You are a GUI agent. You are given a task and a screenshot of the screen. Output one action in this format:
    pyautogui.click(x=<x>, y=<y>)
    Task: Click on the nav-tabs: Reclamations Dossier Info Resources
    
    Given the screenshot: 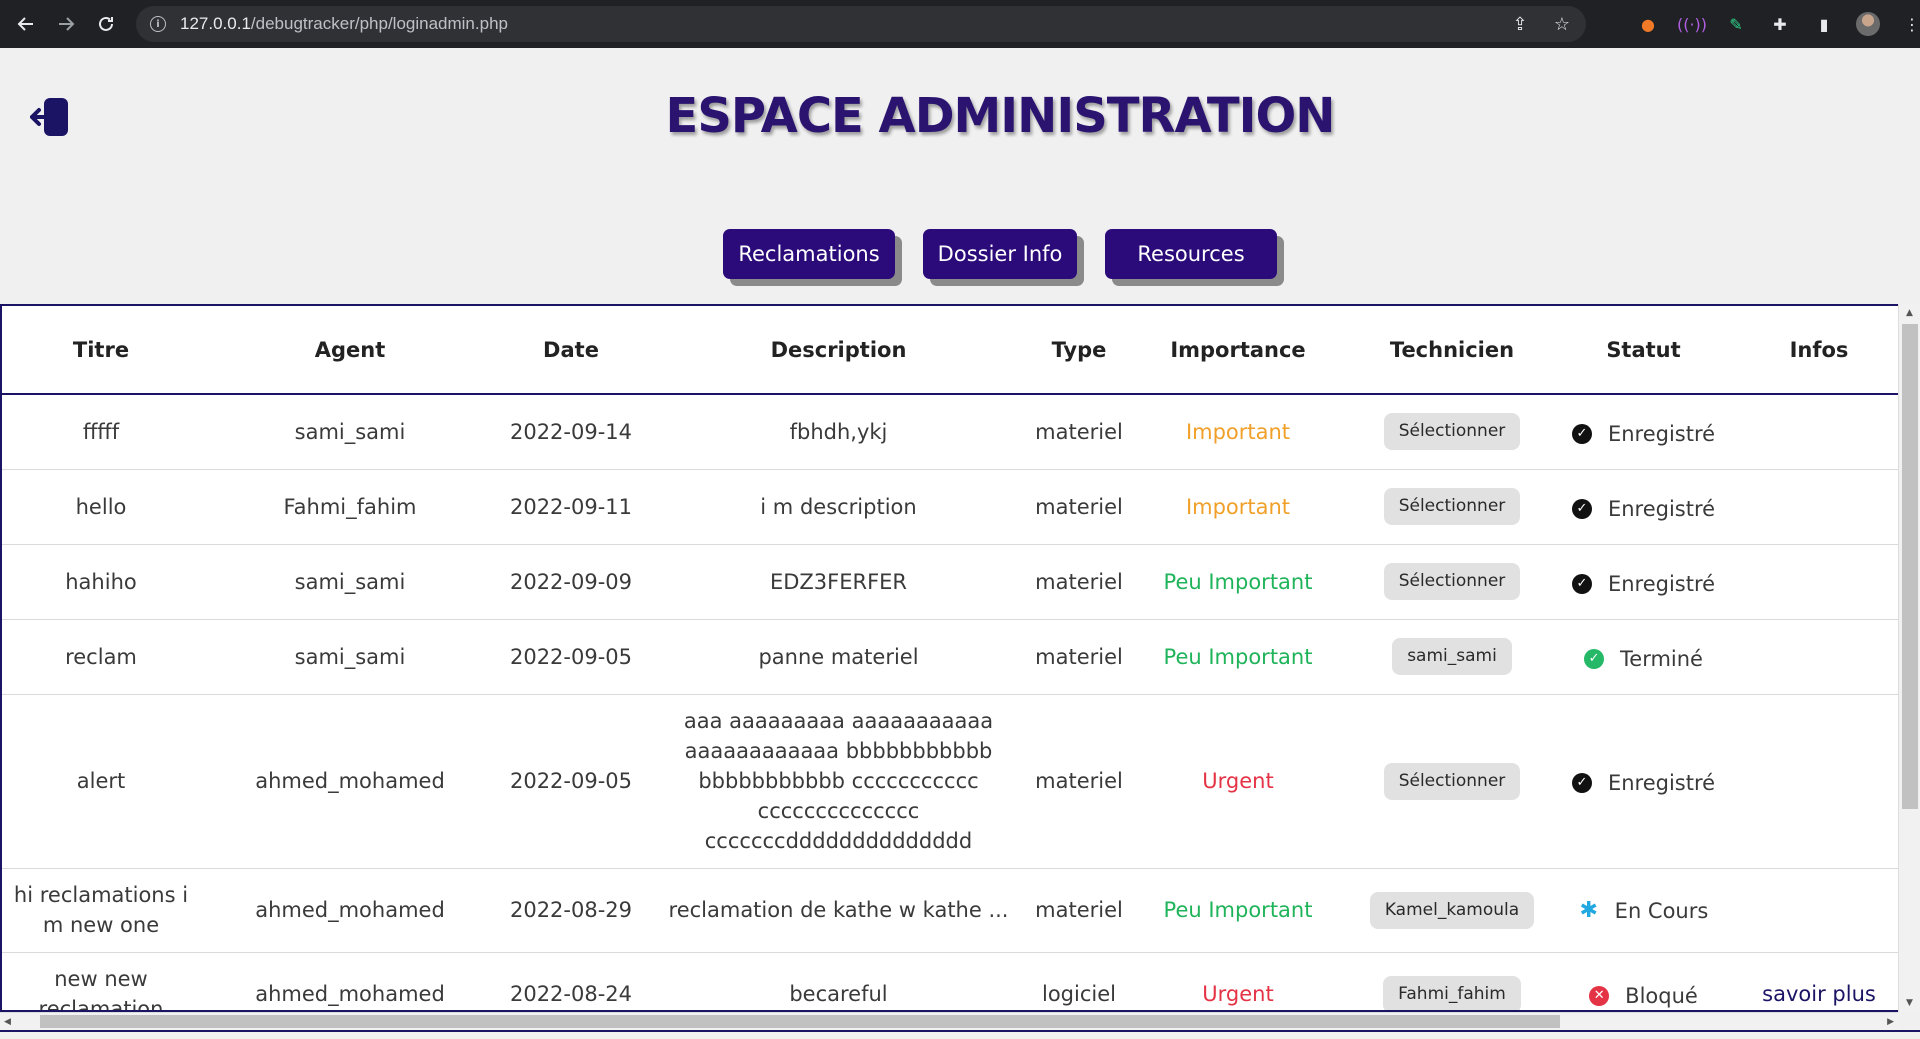 What is the action you would take?
    pyautogui.click(x=960, y=254)
    